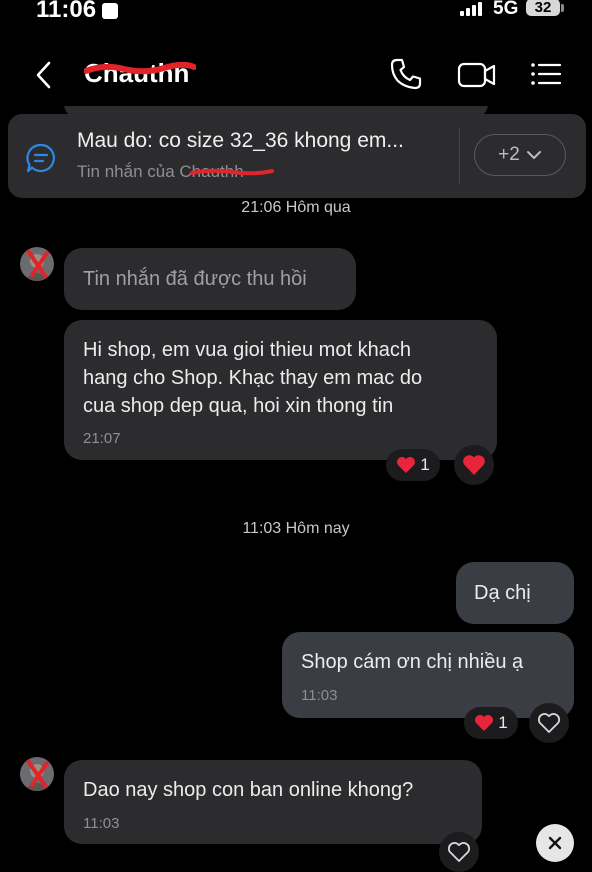  What do you see at coordinates (459, 156) in the screenshot?
I see `banner-divider` at bounding box center [459, 156].